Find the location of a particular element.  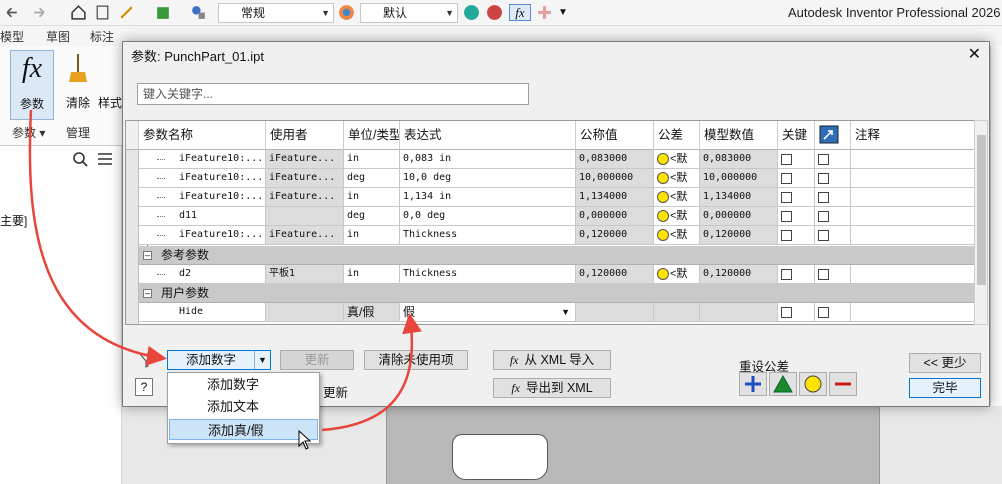

help-icon: ? is located at coordinates (144, 387).